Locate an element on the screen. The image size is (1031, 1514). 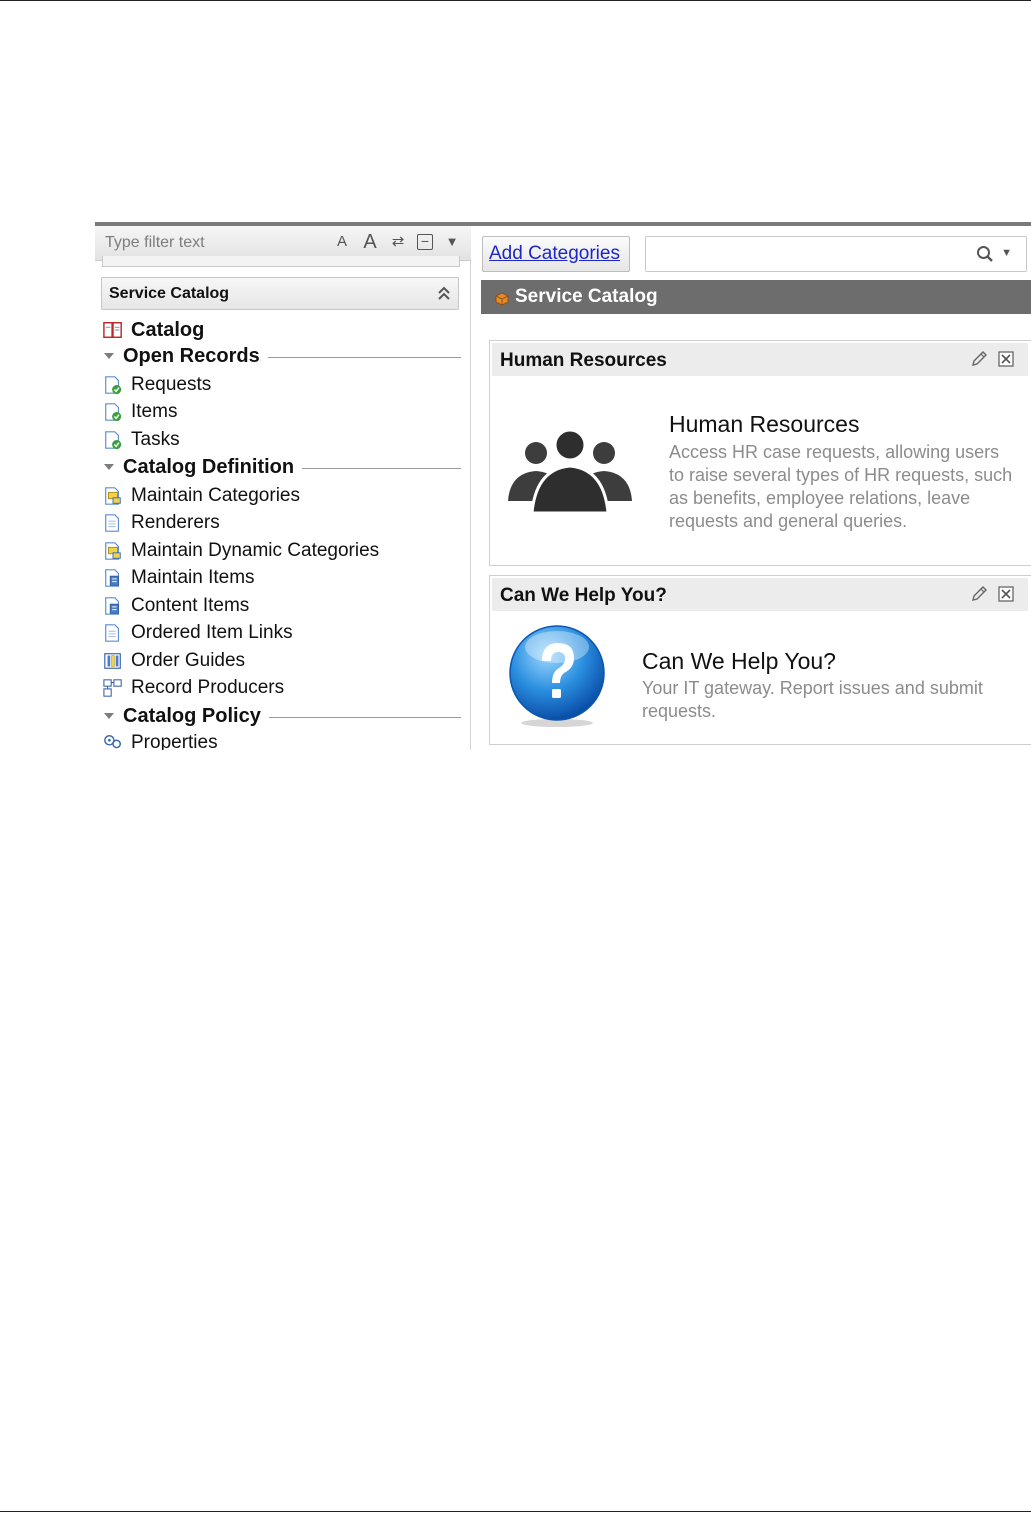
panel-header: Can We Help You? is located at coordinates (760, 594).